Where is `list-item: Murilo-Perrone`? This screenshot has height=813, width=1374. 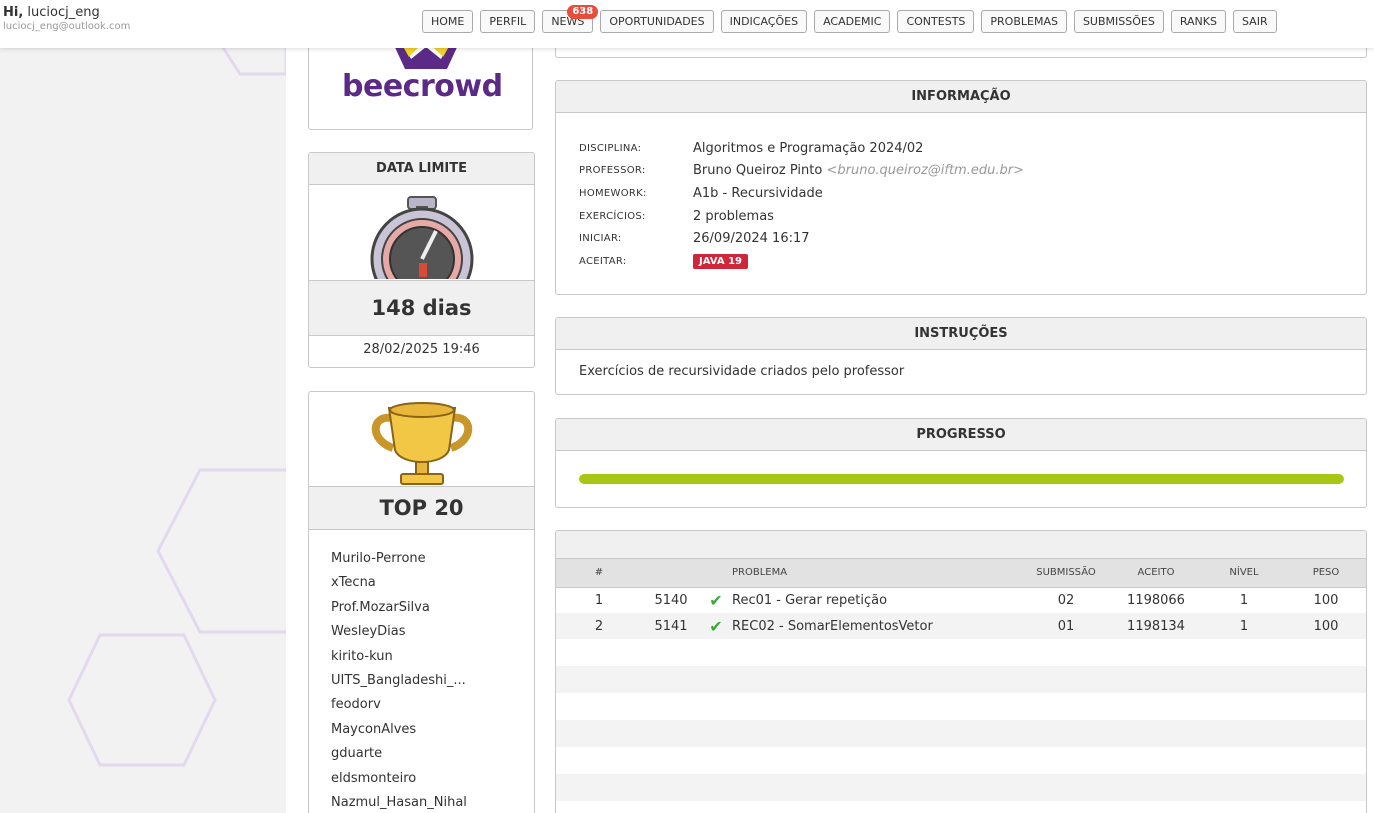
list-item: Murilo-Perrone is located at coordinates (399, 562).